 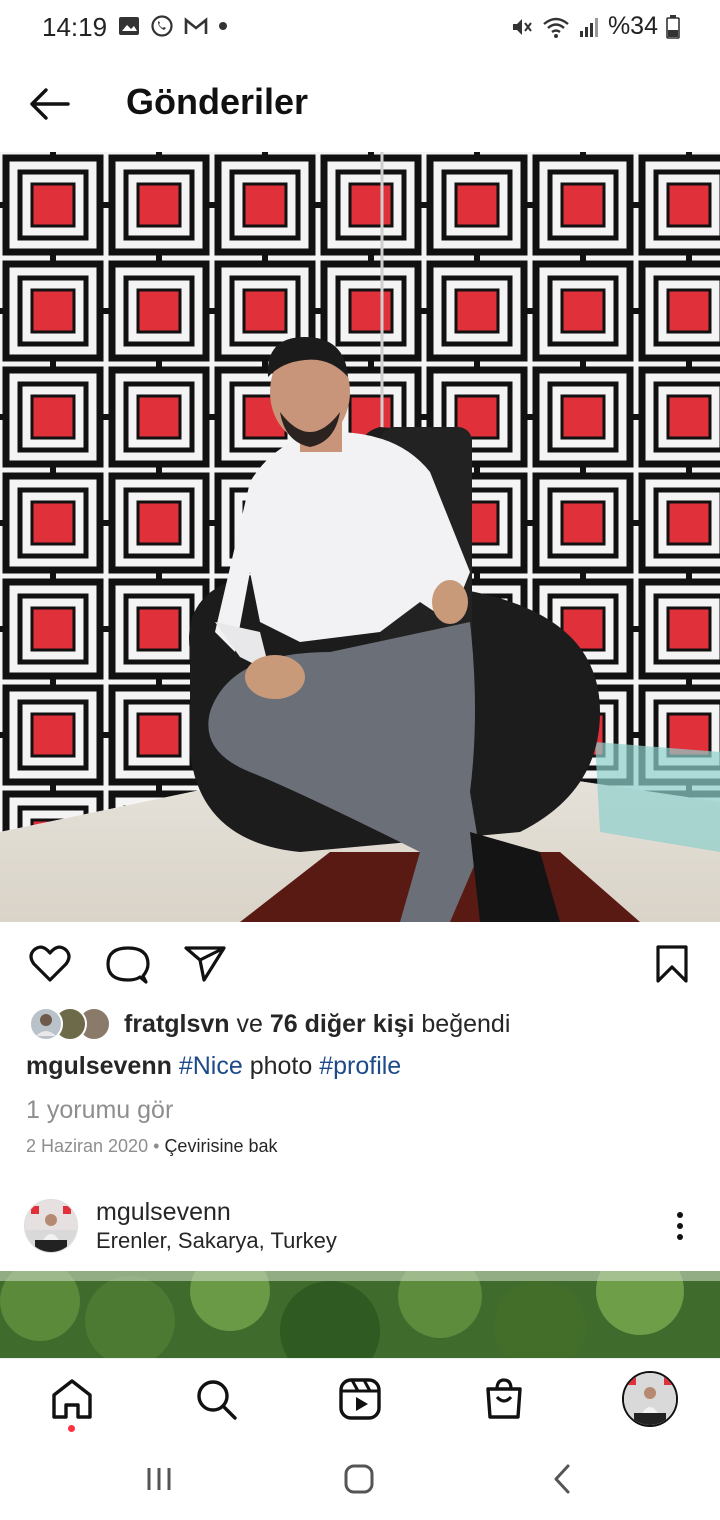 What do you see at coordinates (99, 1066) in the screenshot?
I see `caption-username: mgulsevenn` at bounding box center [99, 1066].